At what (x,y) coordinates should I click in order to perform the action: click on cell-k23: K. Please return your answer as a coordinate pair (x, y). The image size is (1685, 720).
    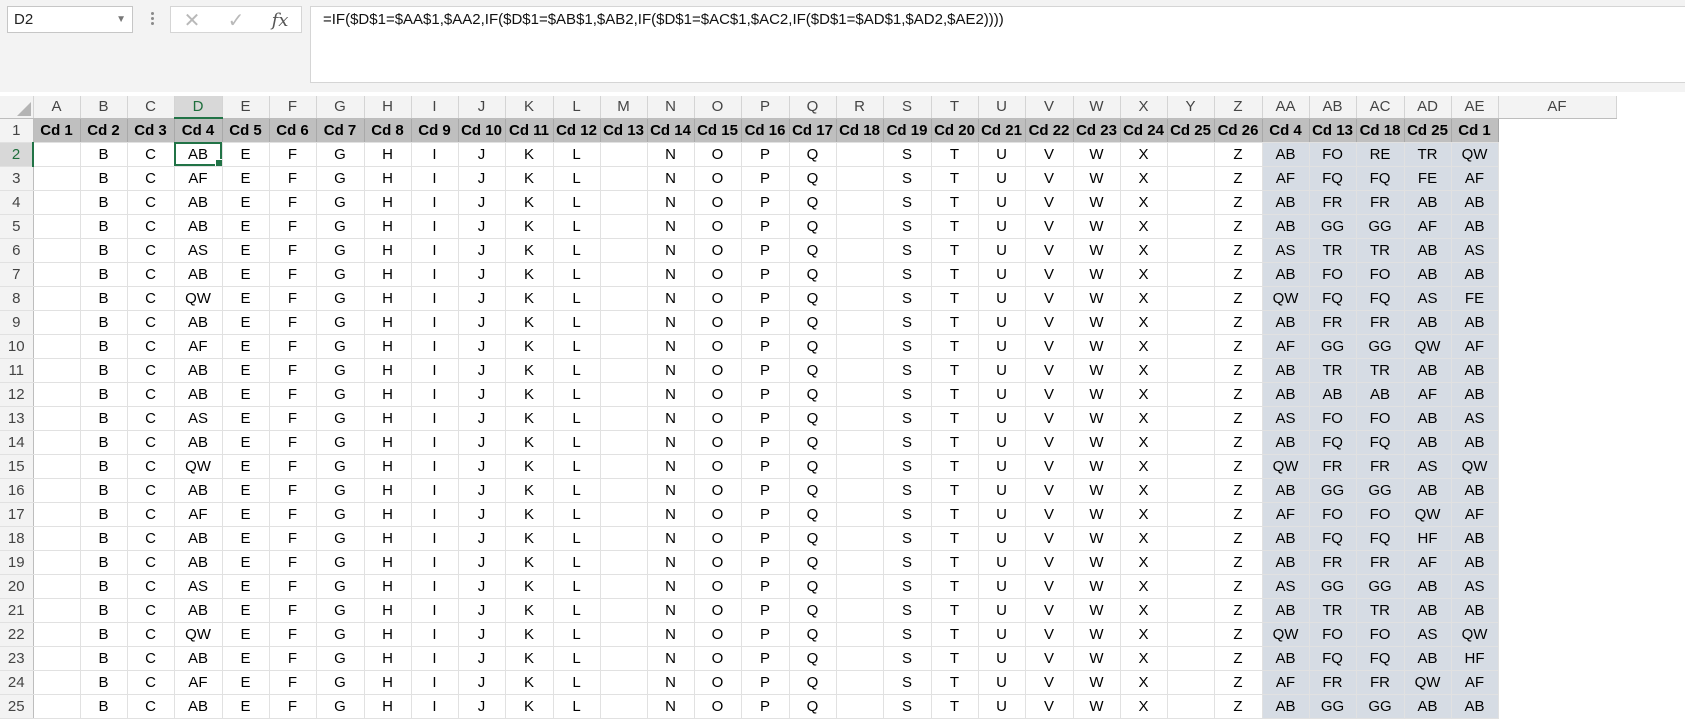
    Looking at the image, I should click on (529, 658).